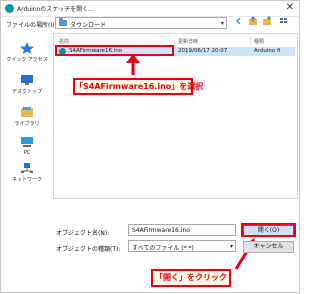 This screenshot has width=320, height=294. What do you see at coordinates (27, 153) in the screenshot?
I see `sidebar-item-label: PC` at bounding box center [27, 153].